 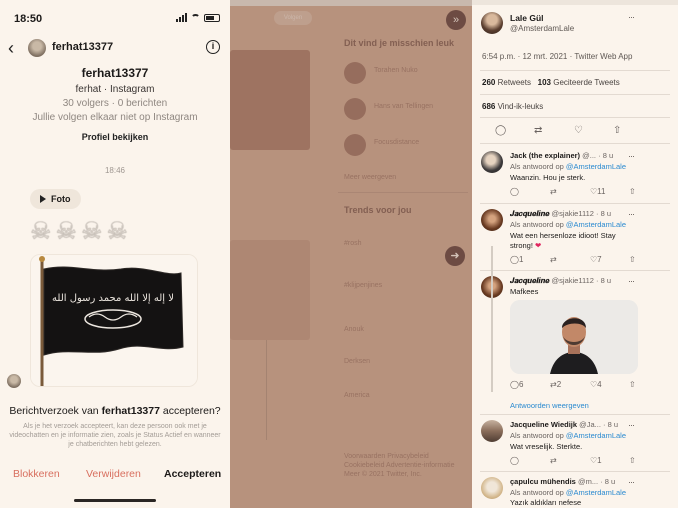 What do you see at coordinates (555, 384) in the screenshot?
I see `retweet-icon: ⇄ 2` at bounding box center [555, 384].